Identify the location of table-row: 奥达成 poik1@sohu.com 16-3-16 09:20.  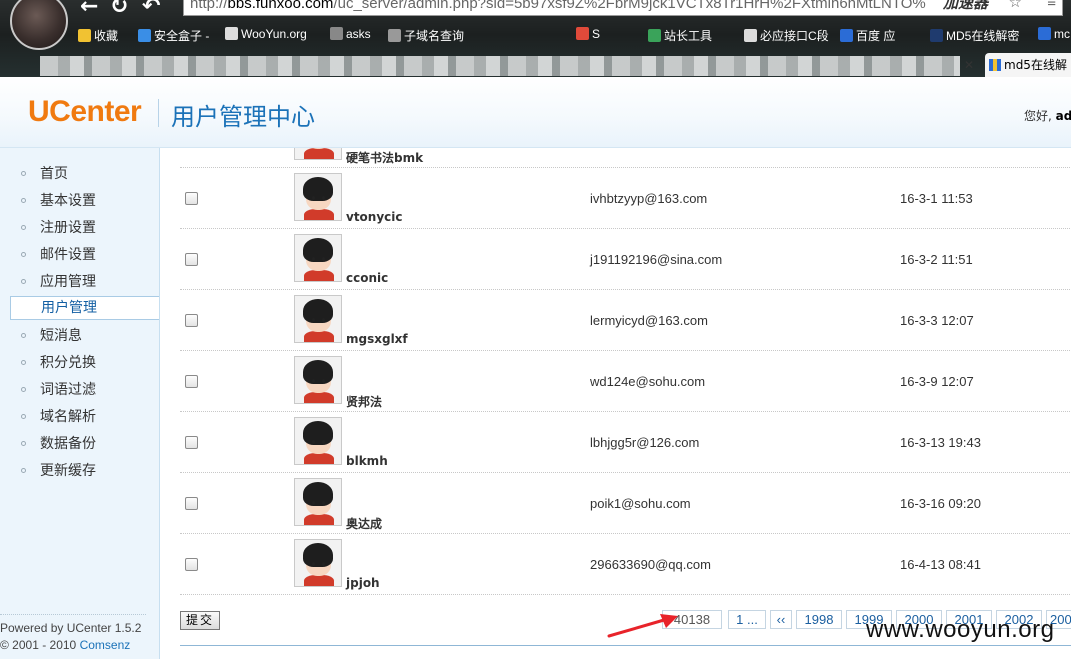
(625, 503).